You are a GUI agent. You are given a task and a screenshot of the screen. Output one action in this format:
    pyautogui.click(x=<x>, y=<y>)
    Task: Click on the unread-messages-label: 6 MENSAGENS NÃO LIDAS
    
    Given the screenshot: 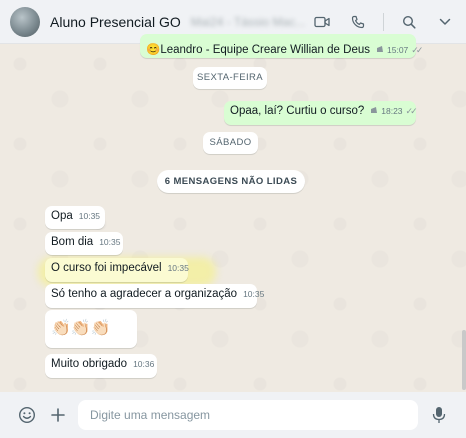 What is the action you would take?
    pyautogui.click(x=231, y=181)
    